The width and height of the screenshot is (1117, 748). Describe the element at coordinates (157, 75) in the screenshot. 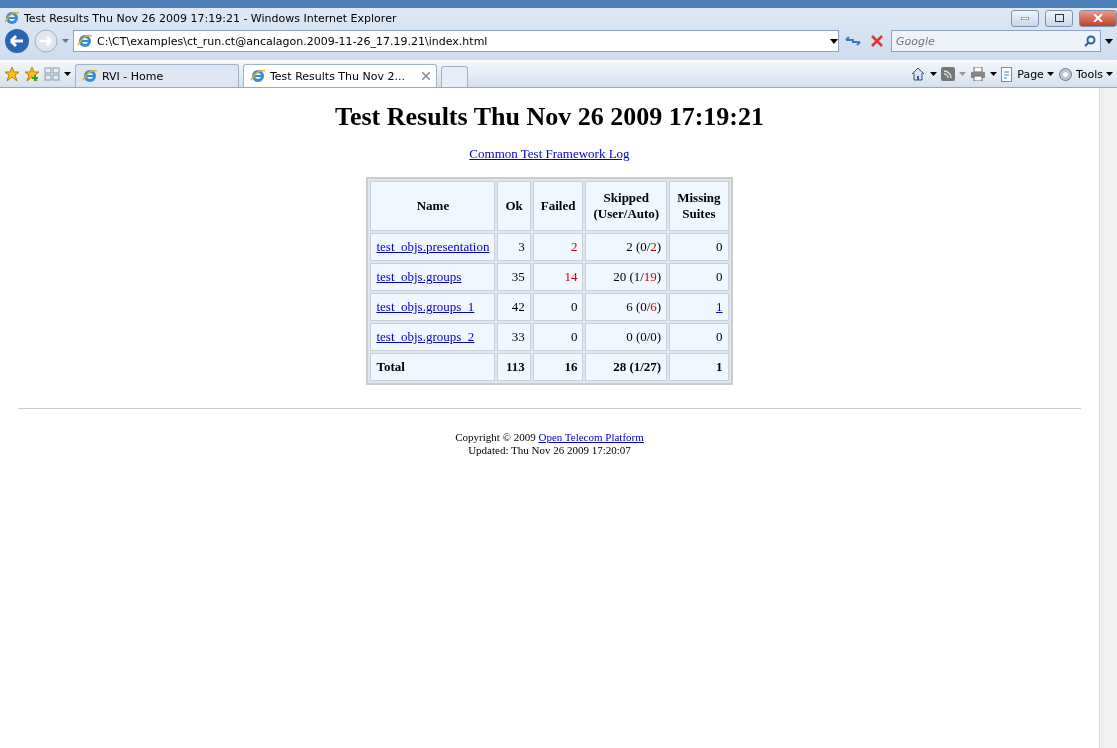

I see `browser-tab: RVI - Home` at that location.